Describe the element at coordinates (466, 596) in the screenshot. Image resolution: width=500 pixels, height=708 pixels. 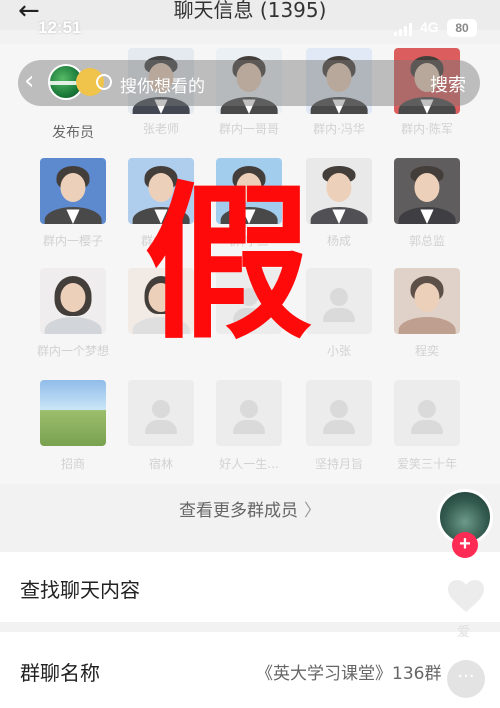
I see `heart-icon` at that location.